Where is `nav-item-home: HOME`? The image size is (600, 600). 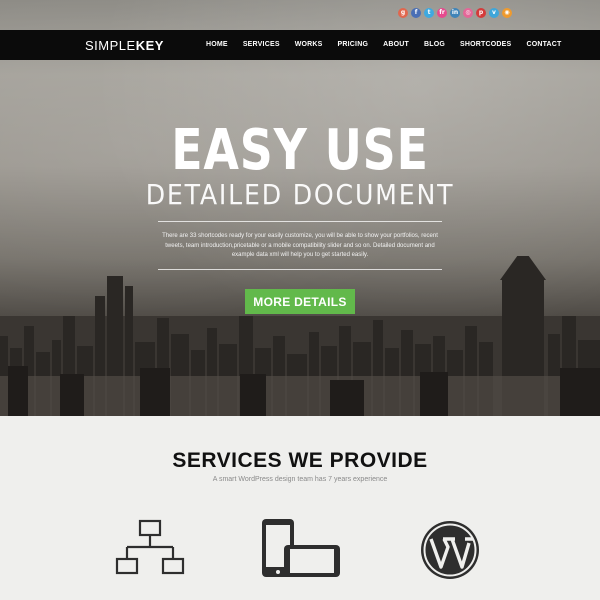 nav-item-home: HOME is located at coordinates (217, 44).